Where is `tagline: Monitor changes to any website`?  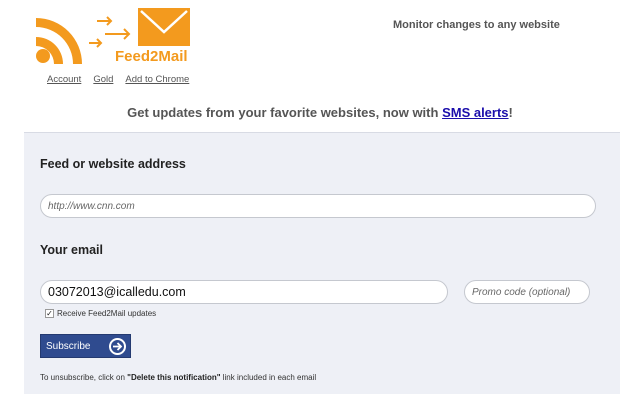
tagline: Monitor changes to any website is located at coordinates (476, 25).